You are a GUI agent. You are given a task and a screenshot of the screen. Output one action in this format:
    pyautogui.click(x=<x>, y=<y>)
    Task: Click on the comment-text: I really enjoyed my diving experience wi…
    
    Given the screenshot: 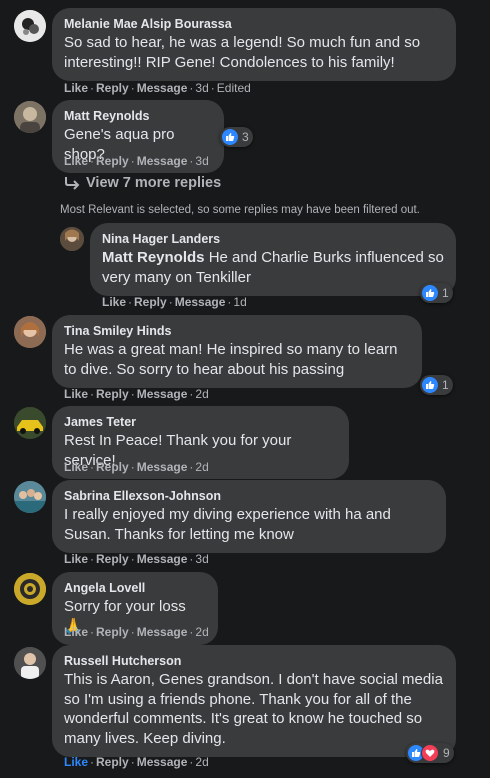 What is the action you would take?
    pyautogui.click(x=227, y=524)
    